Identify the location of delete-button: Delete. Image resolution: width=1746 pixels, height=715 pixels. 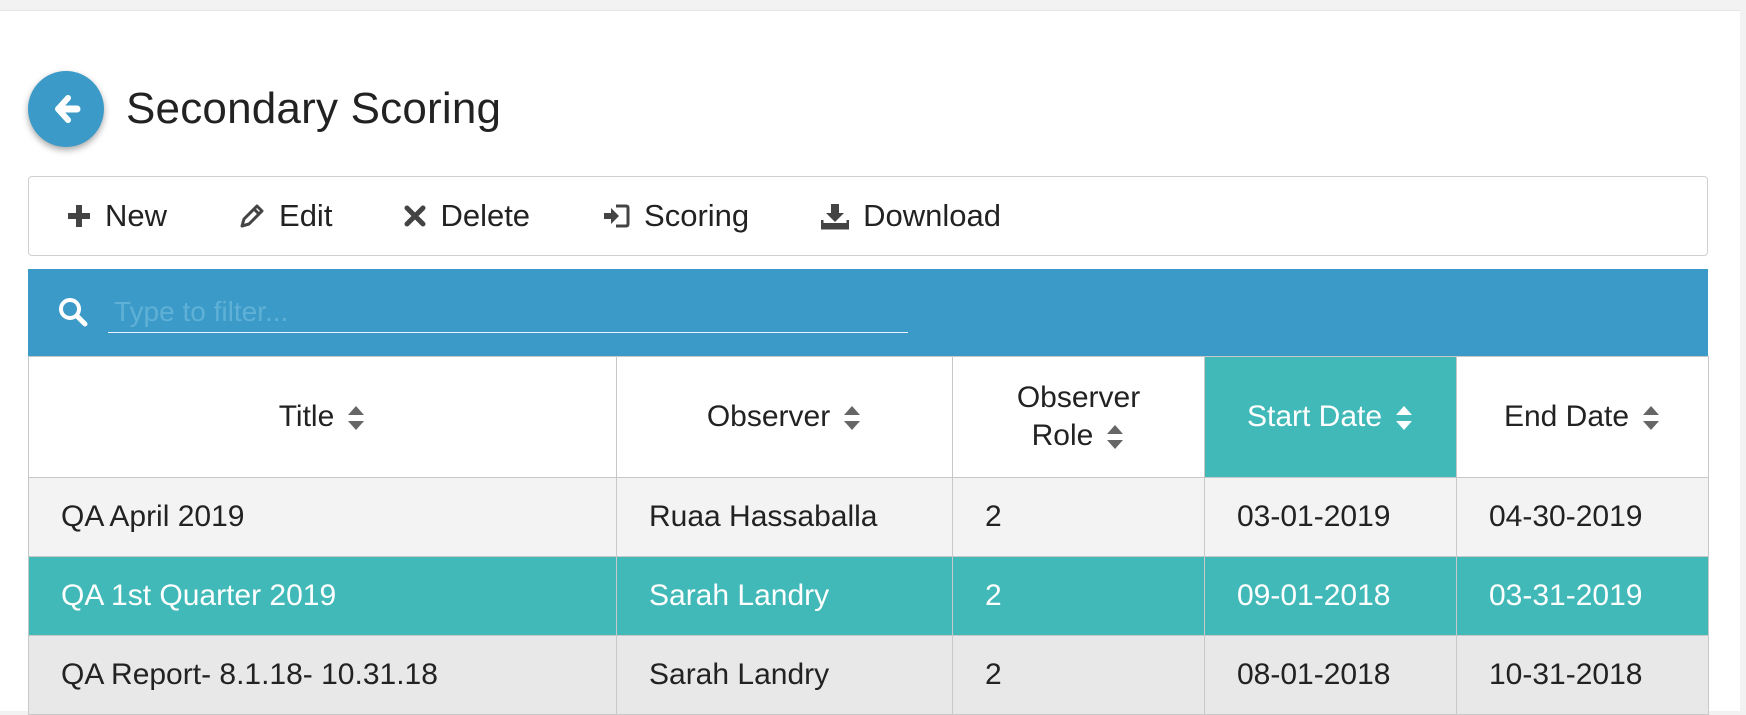
(467, 216).